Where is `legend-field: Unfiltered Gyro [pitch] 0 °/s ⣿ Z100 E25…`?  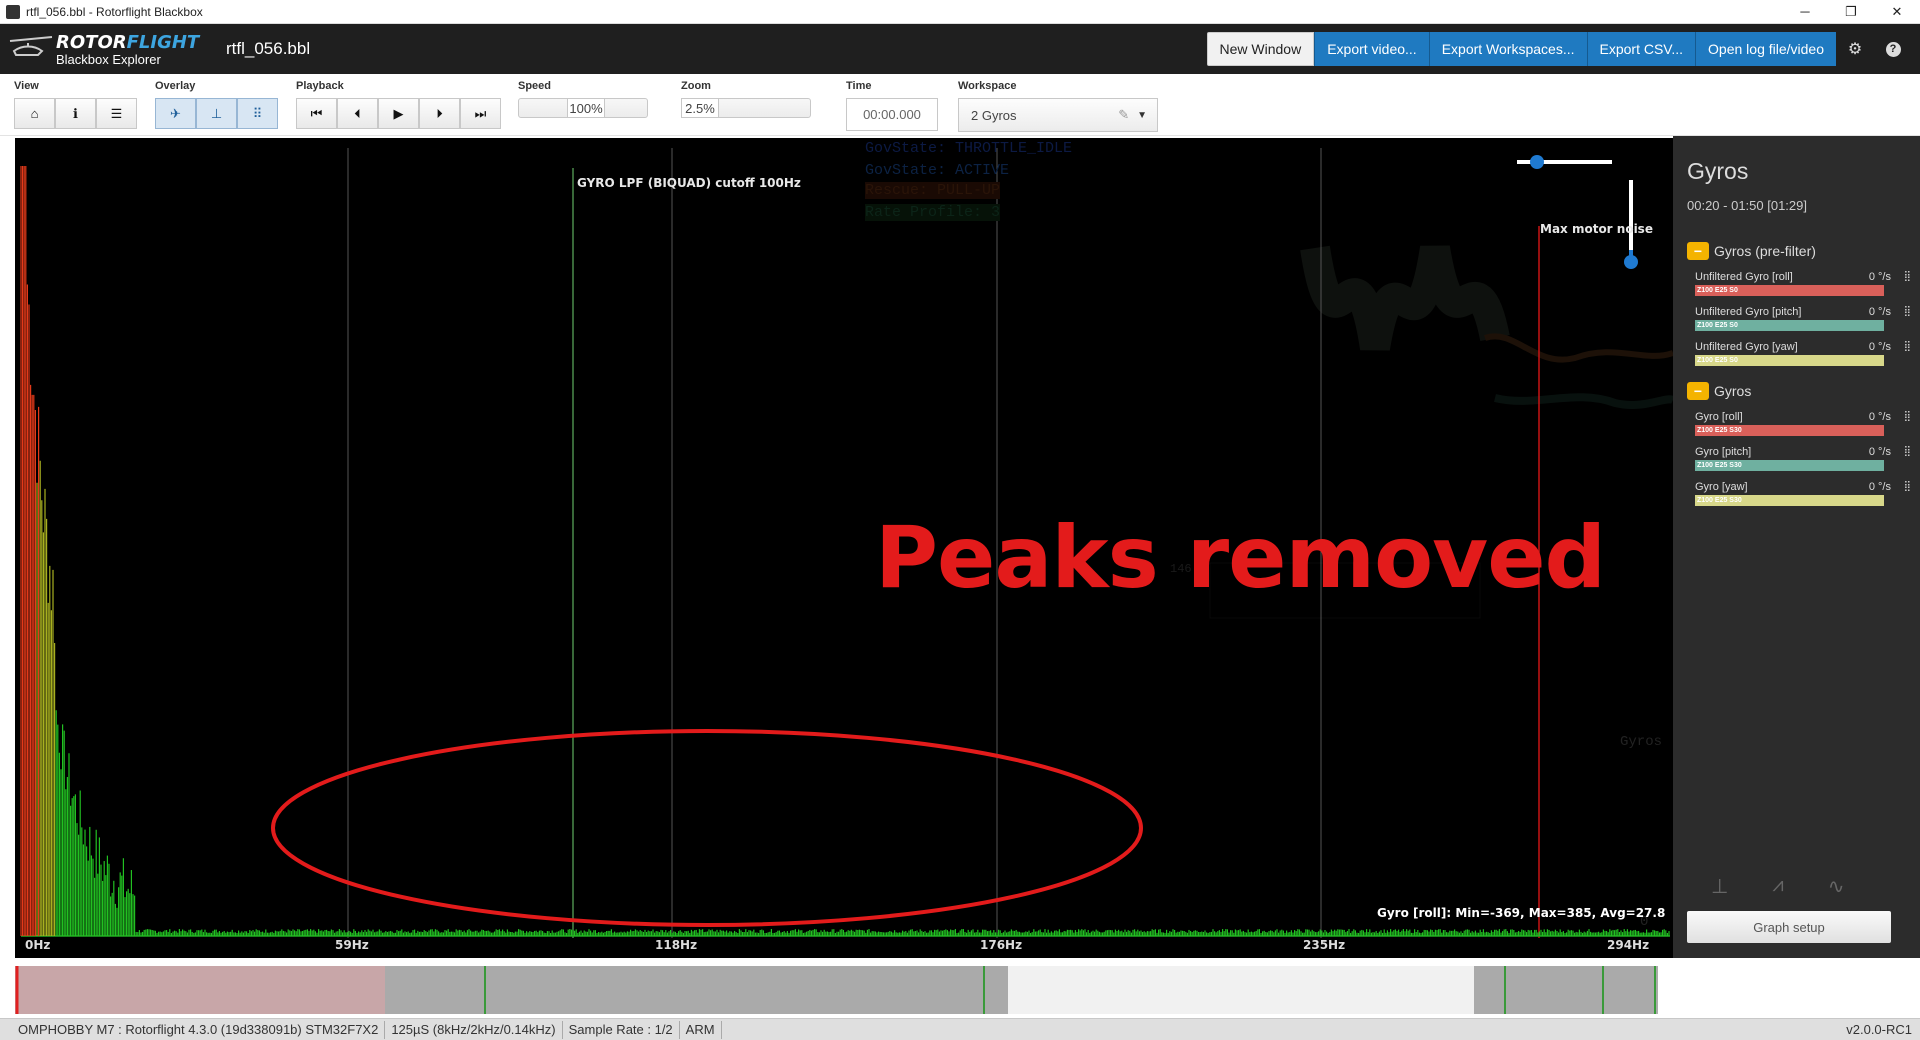
legend-field: Unfiltered Gyro [pitch] 0 °/s ⣿ Z100 E25… is located at coordinates (1805, 319).